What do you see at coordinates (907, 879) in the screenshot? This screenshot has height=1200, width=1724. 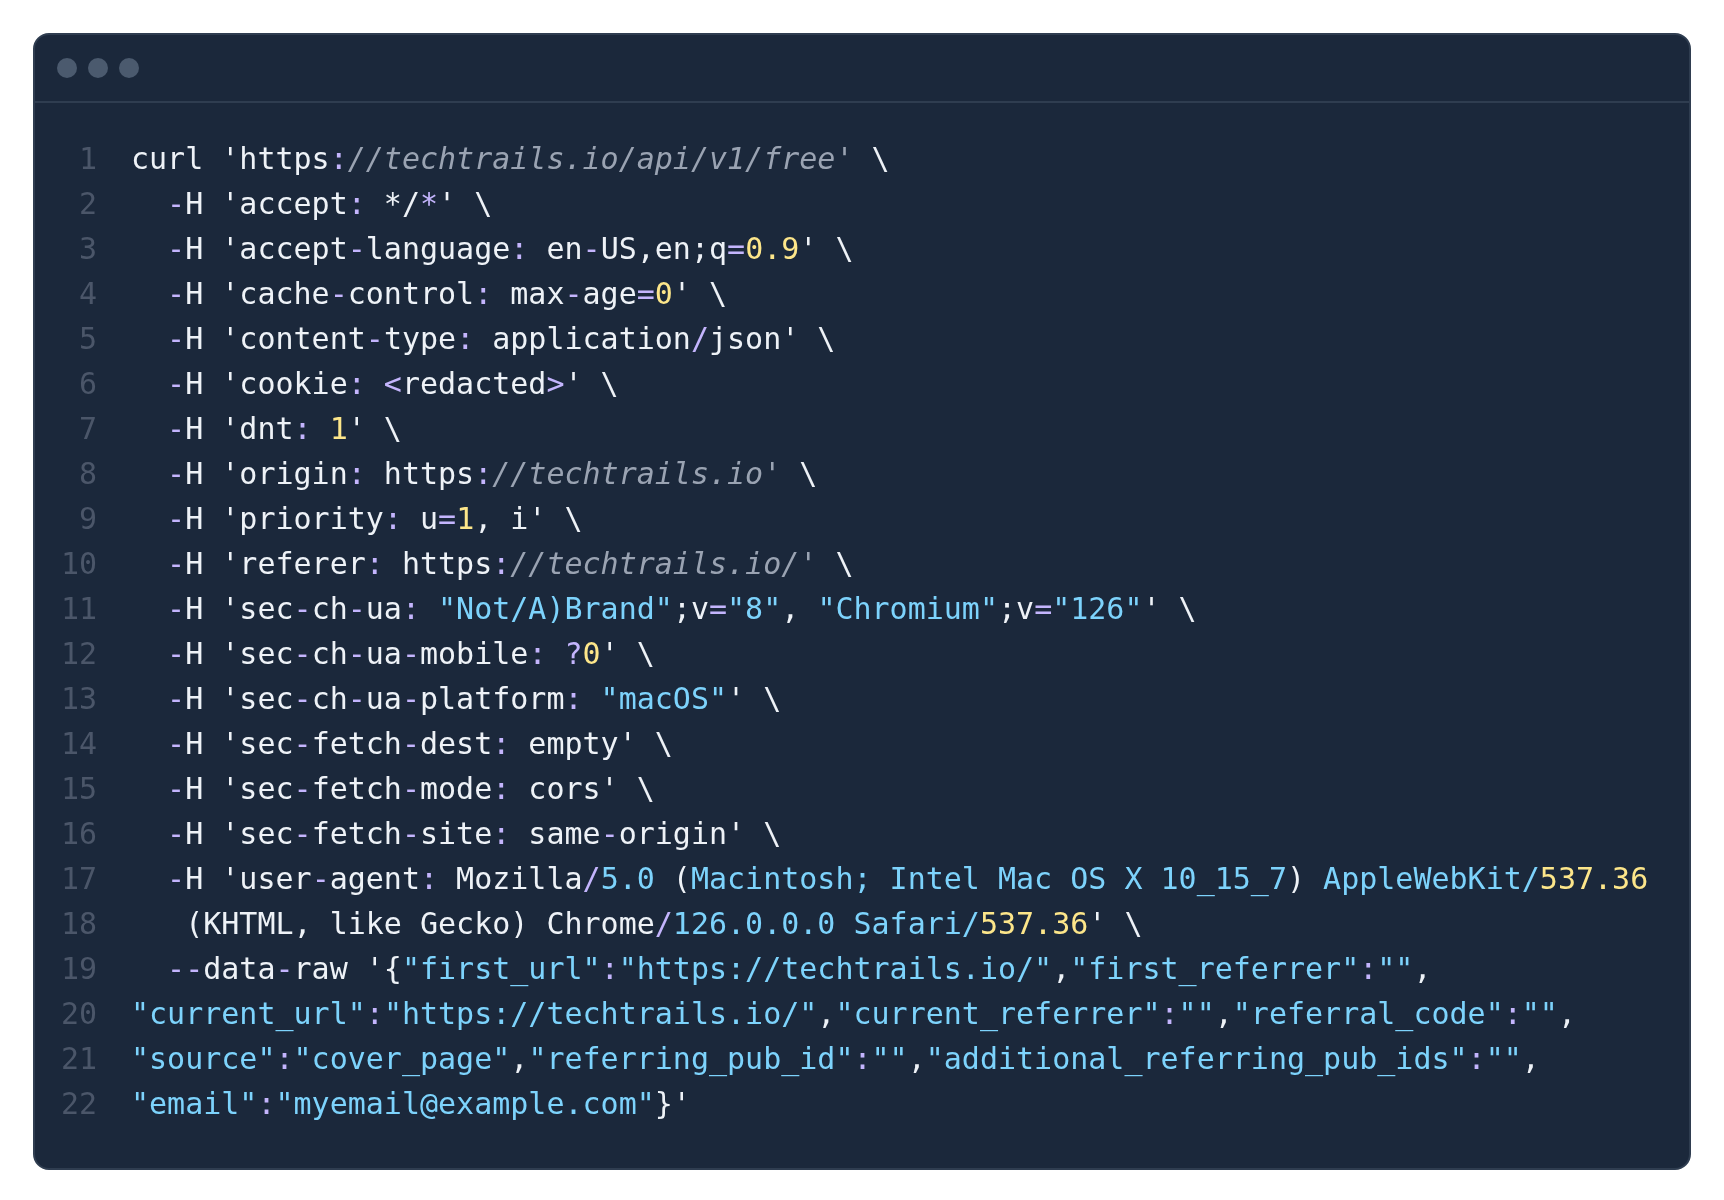 I see `code-line: -H 'user-agent: Mozilla/5.0 (Macintosh; Intel Mac OS X 10_15_7) AppleWebKit/537.36` at bounding box center [907, 879].